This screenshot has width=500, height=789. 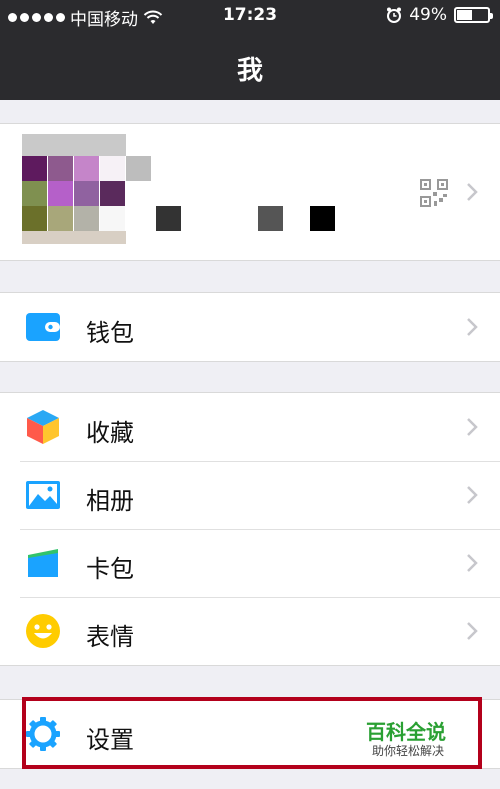 I want to click on alarm-icon, so click(x=394, y=15).